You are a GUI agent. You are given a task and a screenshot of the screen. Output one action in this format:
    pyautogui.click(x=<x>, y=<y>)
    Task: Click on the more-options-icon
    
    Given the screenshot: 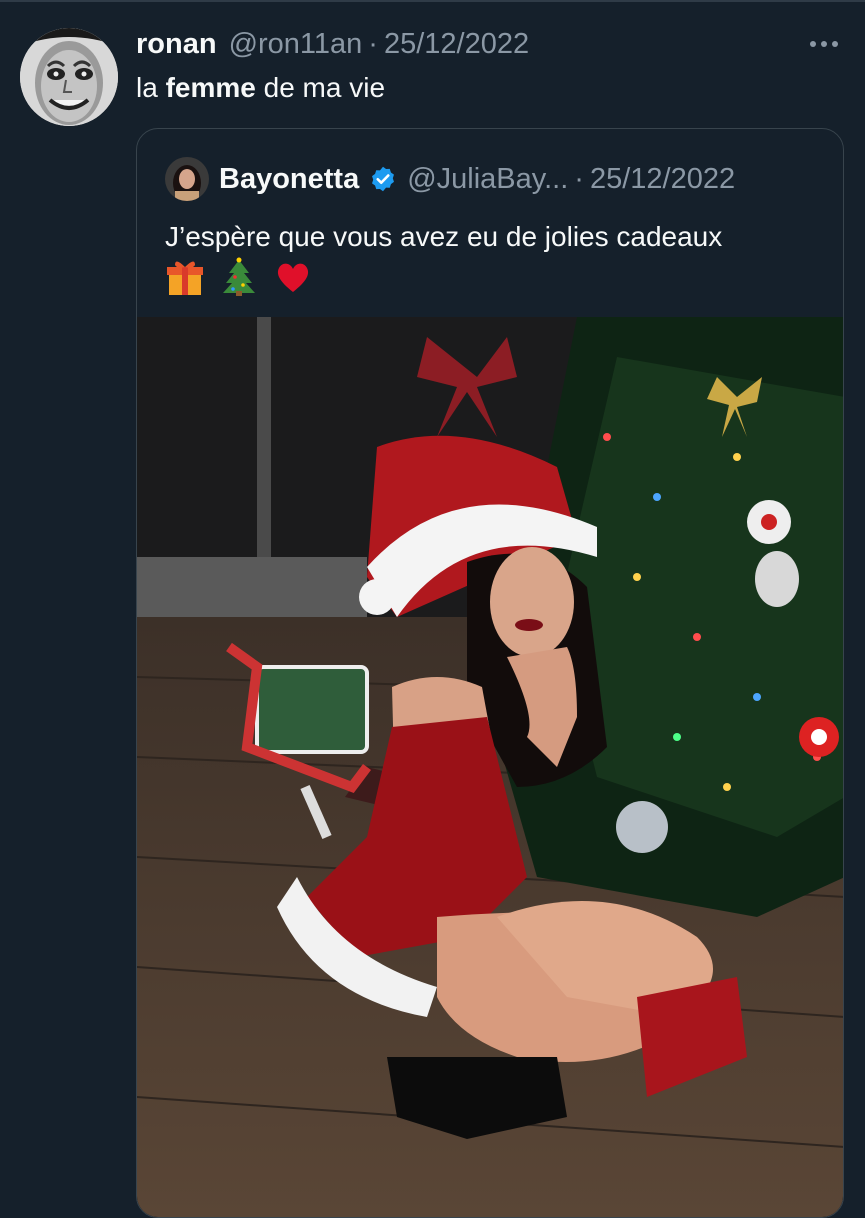 What is the action you would take?
    pyautogui.click(x=824, y=44)
    